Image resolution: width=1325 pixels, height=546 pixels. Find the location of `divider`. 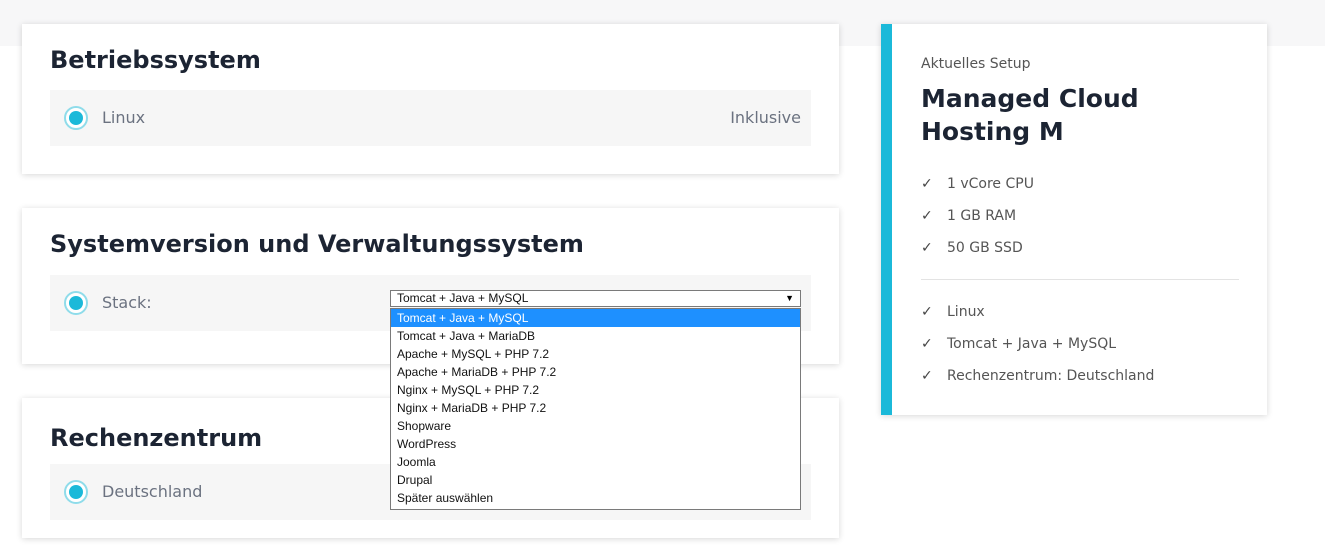

divider is located at coordinates (1080, 279).